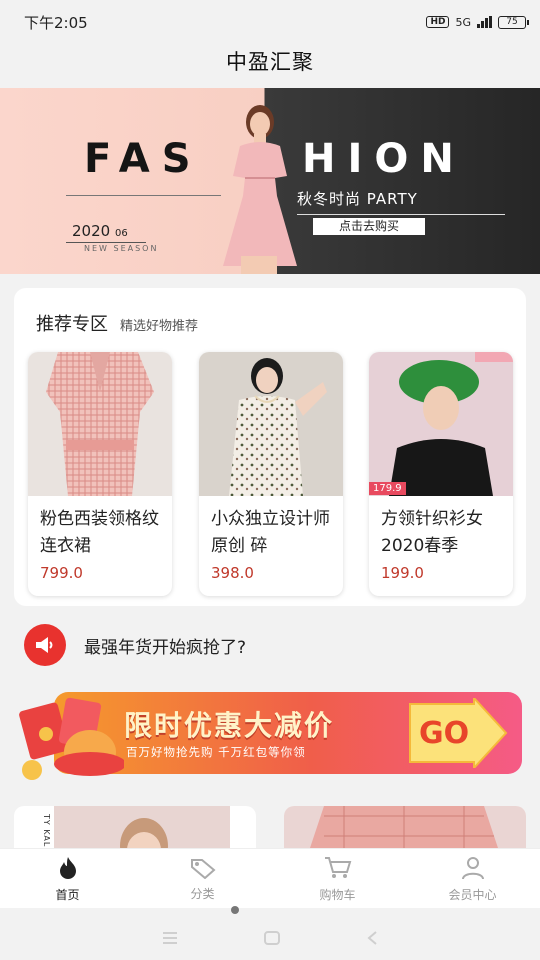  I want to click on banner-year: 2020, so click(91, 231).